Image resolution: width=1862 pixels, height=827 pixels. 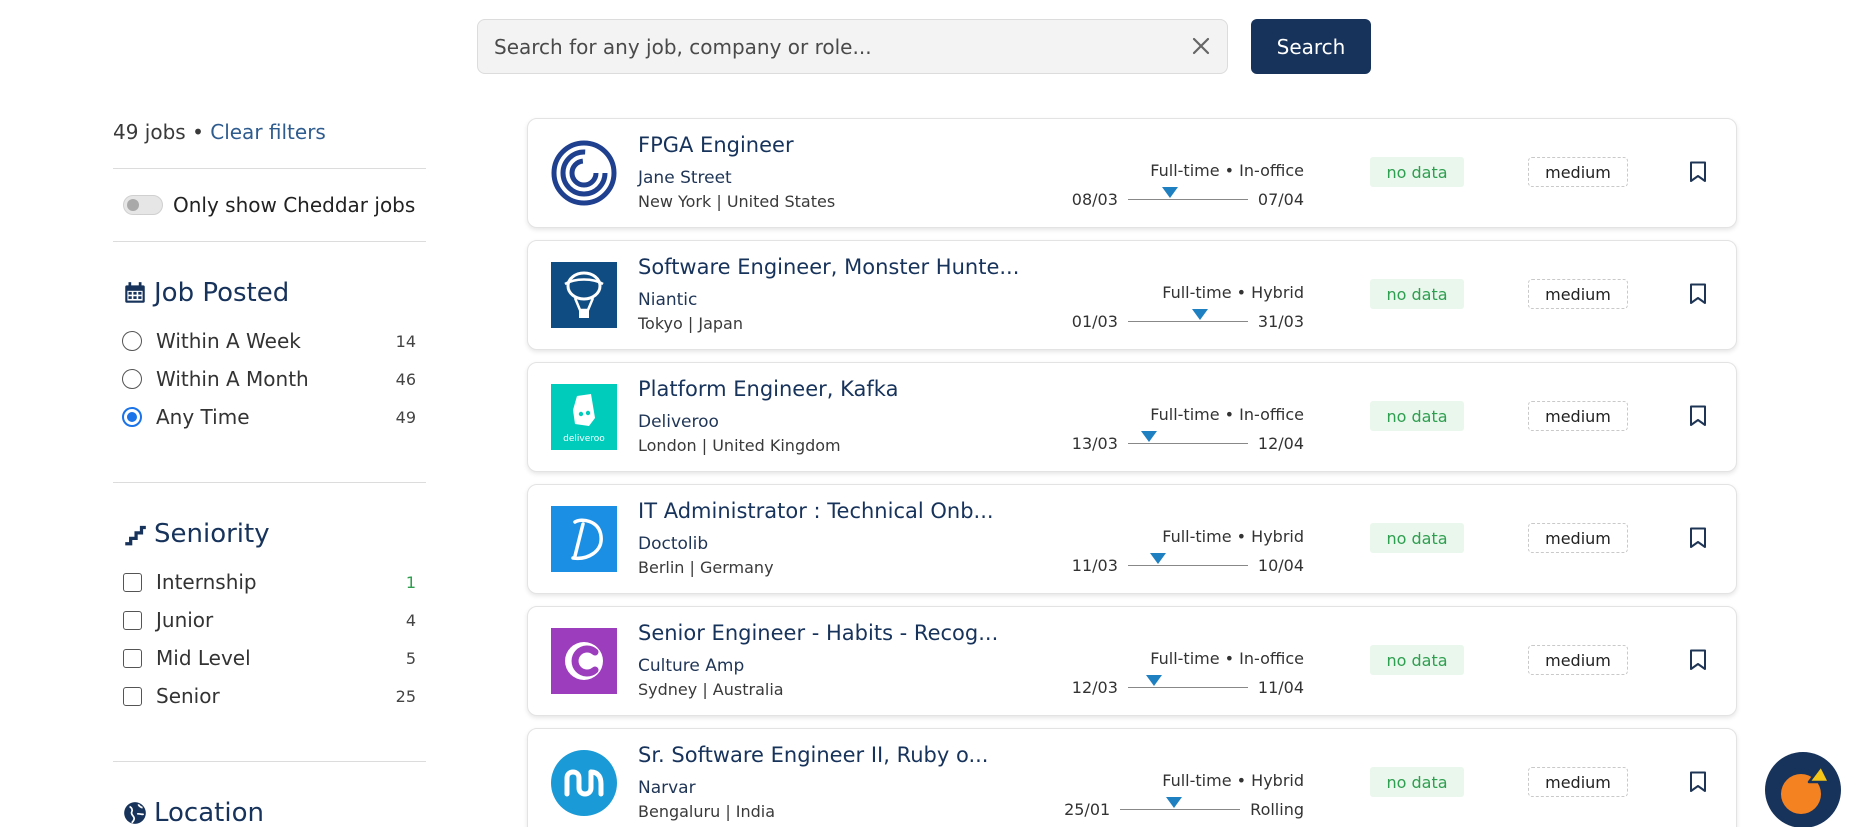 I want to click on option-count: 49, so click(x=405, y=417).